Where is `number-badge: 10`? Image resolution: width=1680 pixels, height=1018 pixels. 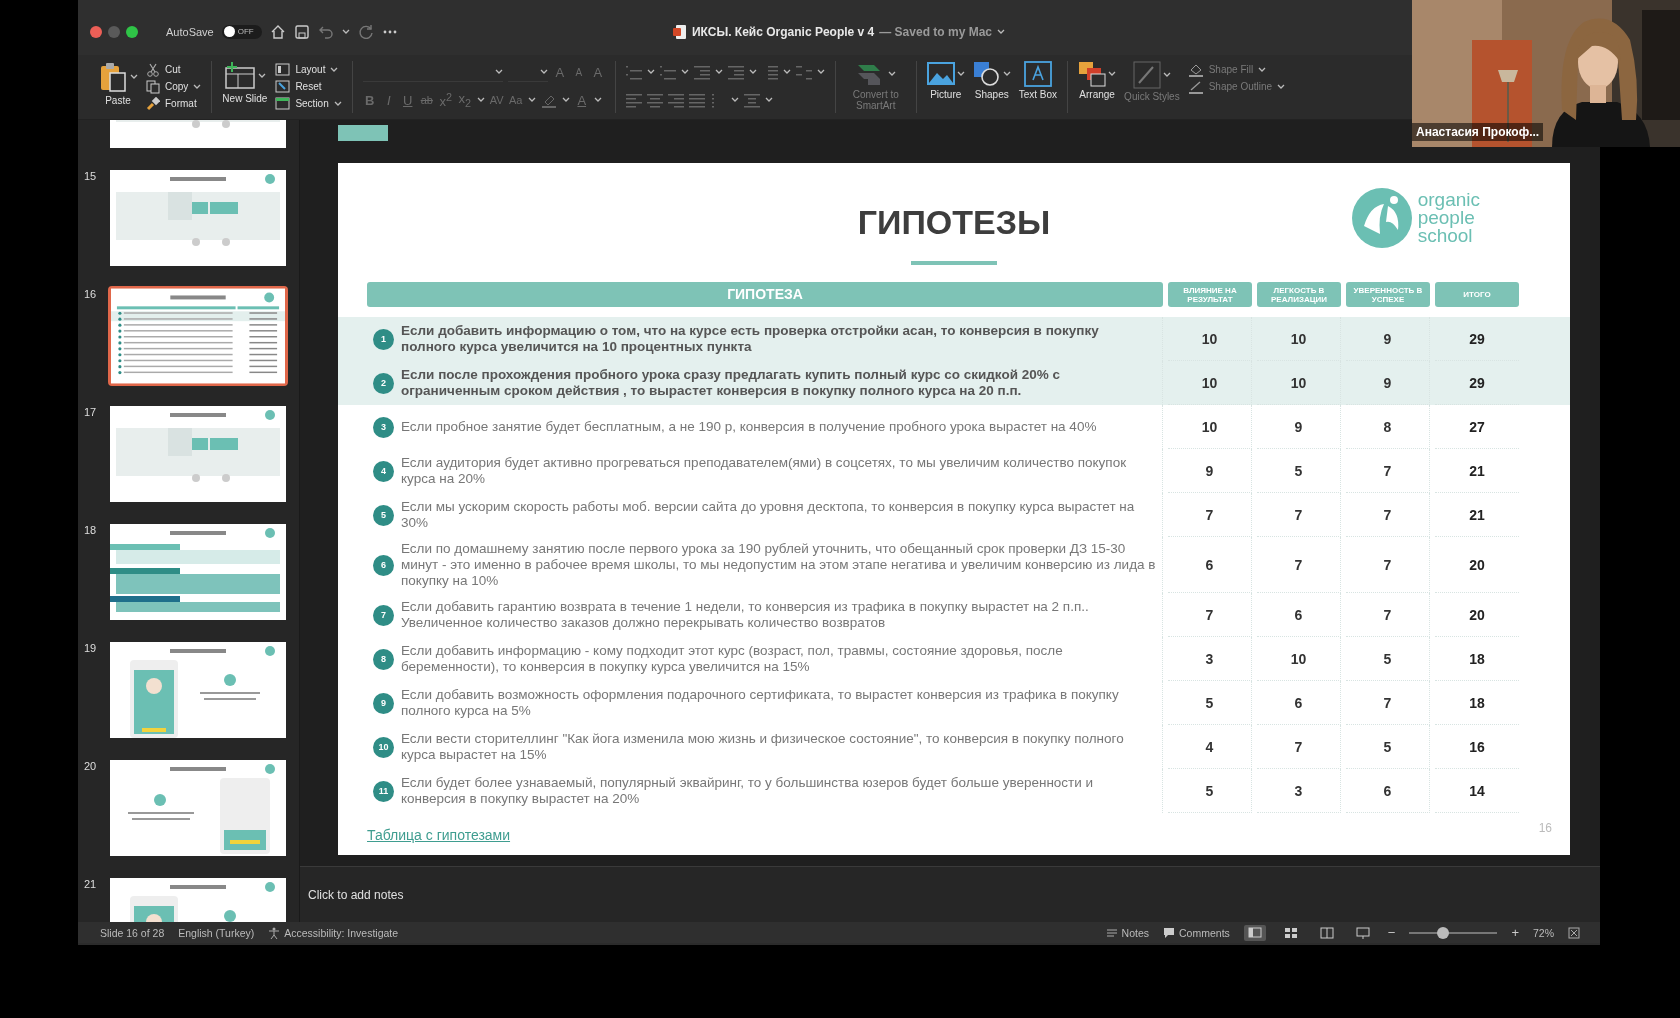
number-badge: 10 is located at coordinates (383, 747).